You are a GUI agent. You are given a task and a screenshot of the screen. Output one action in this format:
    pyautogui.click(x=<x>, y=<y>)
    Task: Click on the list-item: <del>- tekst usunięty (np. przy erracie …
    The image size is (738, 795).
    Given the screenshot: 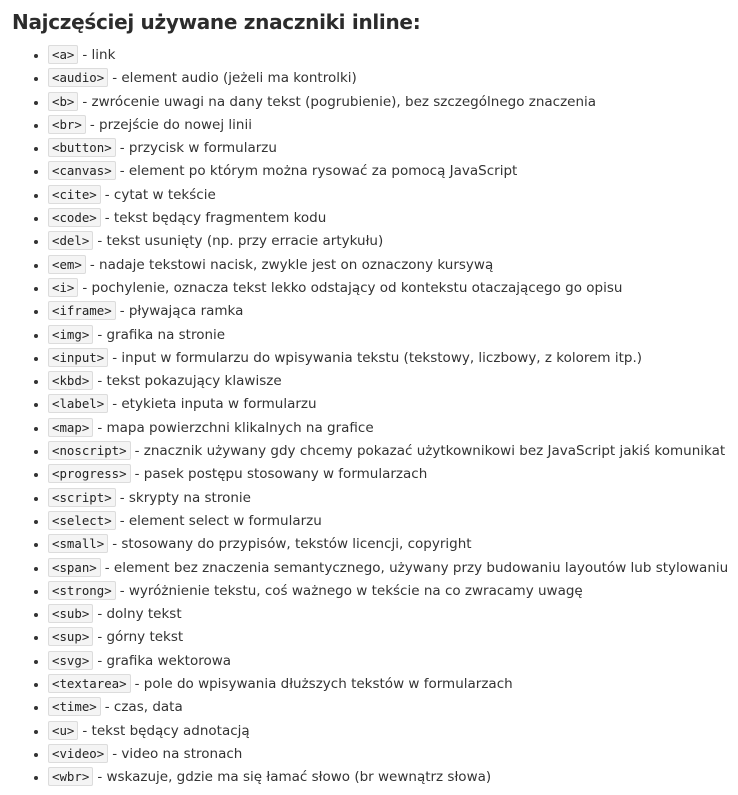 What is the action you would take?
    pyautogui.click(x=393, y=240)
    